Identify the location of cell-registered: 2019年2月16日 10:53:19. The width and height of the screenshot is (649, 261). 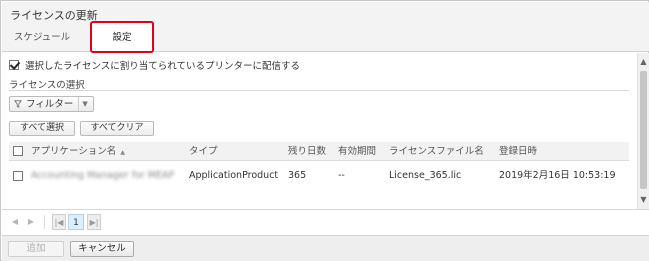
(557, 175).